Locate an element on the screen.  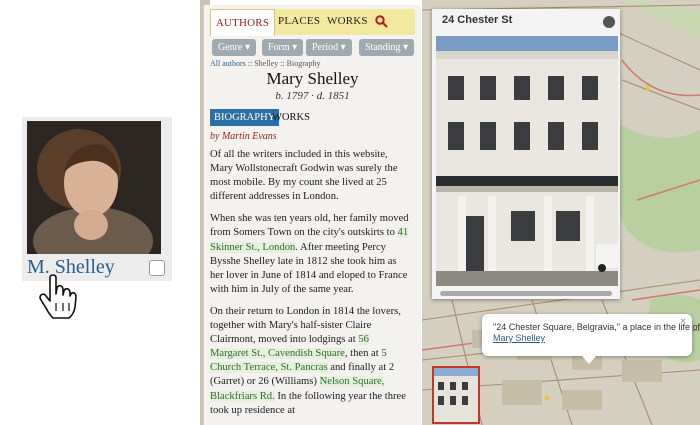
hand-cursor-icon is located at coordinates (58, 296).